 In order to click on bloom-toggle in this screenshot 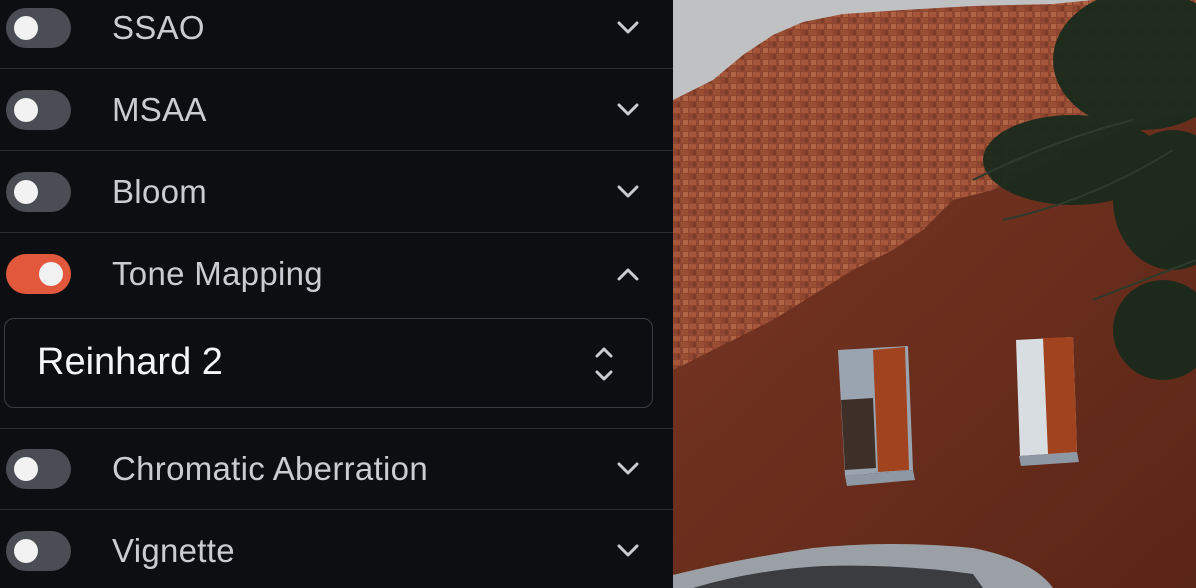, I will do `click(38, 191)`.